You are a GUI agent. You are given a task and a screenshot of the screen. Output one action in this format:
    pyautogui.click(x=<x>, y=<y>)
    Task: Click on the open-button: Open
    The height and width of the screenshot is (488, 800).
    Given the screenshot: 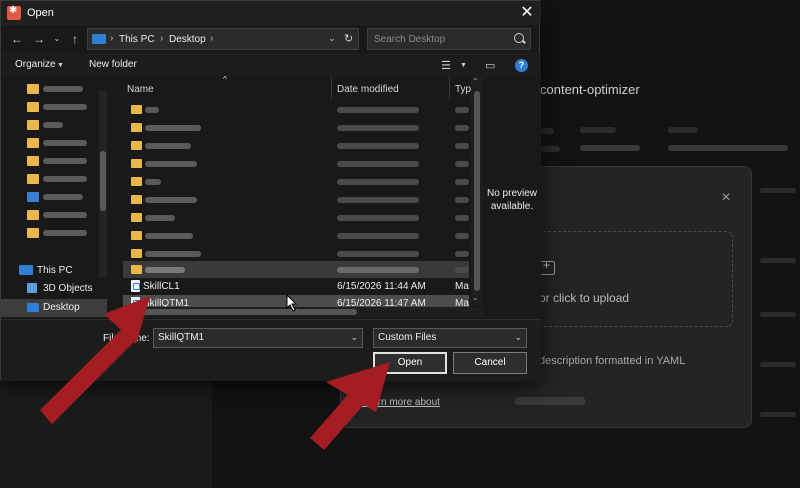 What is the action you would take?
    pyautogui.click(x=410, y=363)
    